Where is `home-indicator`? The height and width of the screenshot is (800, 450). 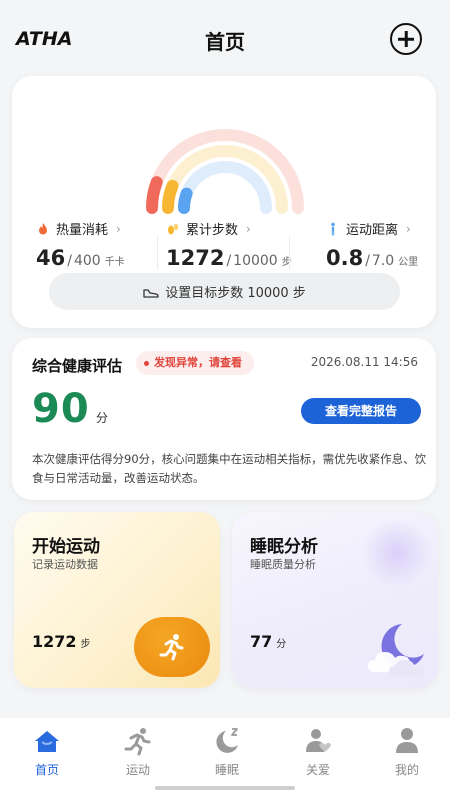
home-indicator is located at coordinates (225, 788).